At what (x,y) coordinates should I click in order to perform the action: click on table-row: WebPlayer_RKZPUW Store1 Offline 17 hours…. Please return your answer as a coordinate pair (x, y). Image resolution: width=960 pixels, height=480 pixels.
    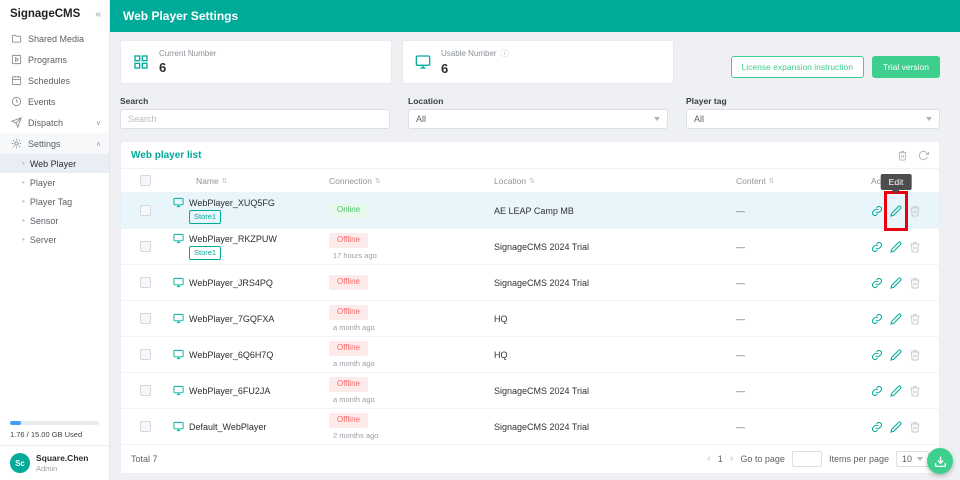
    Looking at the image, I should click on (530, 247).